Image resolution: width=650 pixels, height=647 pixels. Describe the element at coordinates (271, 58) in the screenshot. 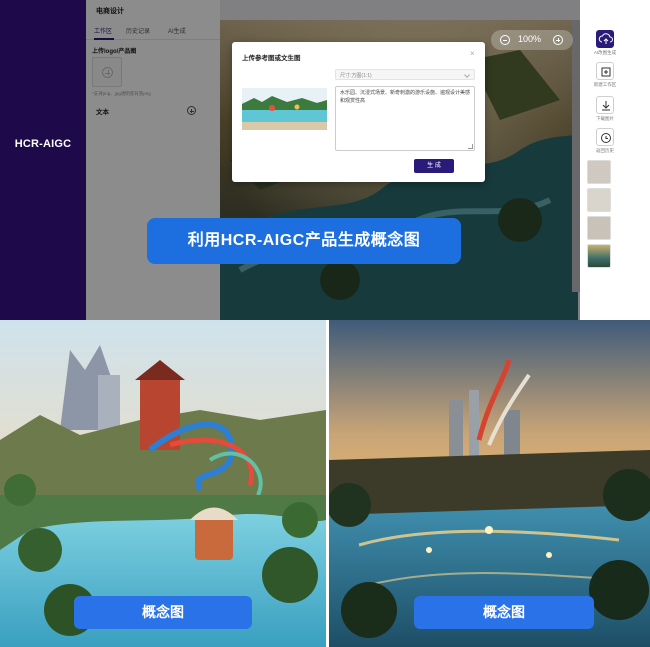

I see `dialog-title: 上传参考图或文生图` at that location.